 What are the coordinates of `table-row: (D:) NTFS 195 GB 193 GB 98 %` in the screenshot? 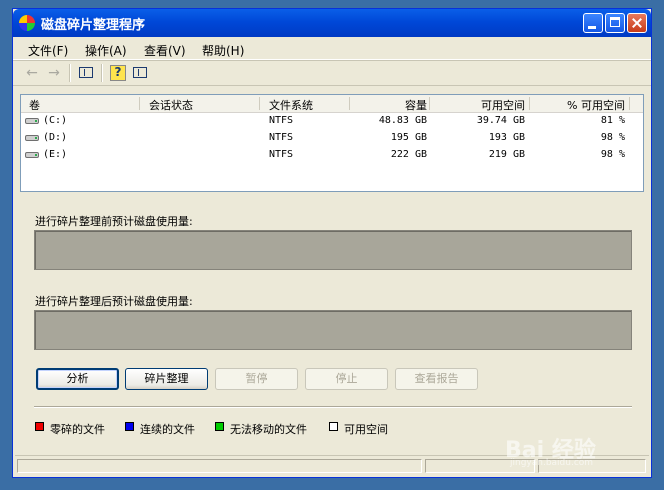 It's located at (332, 138).